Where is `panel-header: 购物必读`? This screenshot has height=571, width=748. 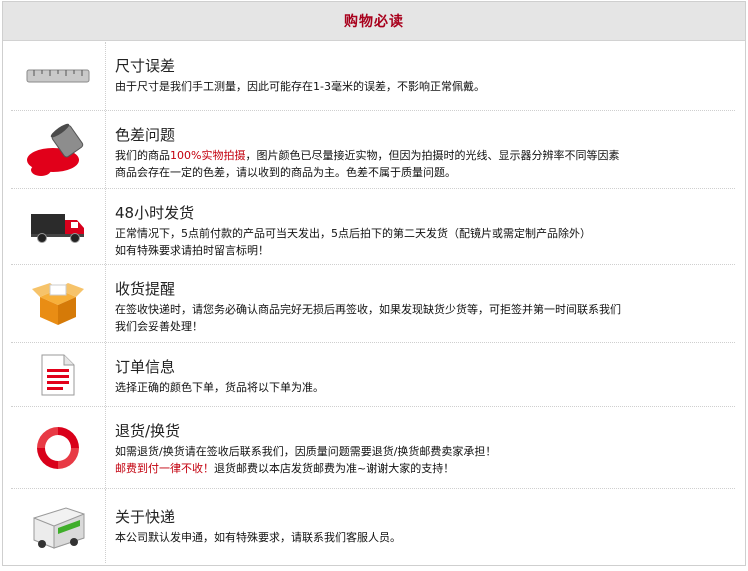 panel-header: 购物必读 is located at coordinates (374, 21).